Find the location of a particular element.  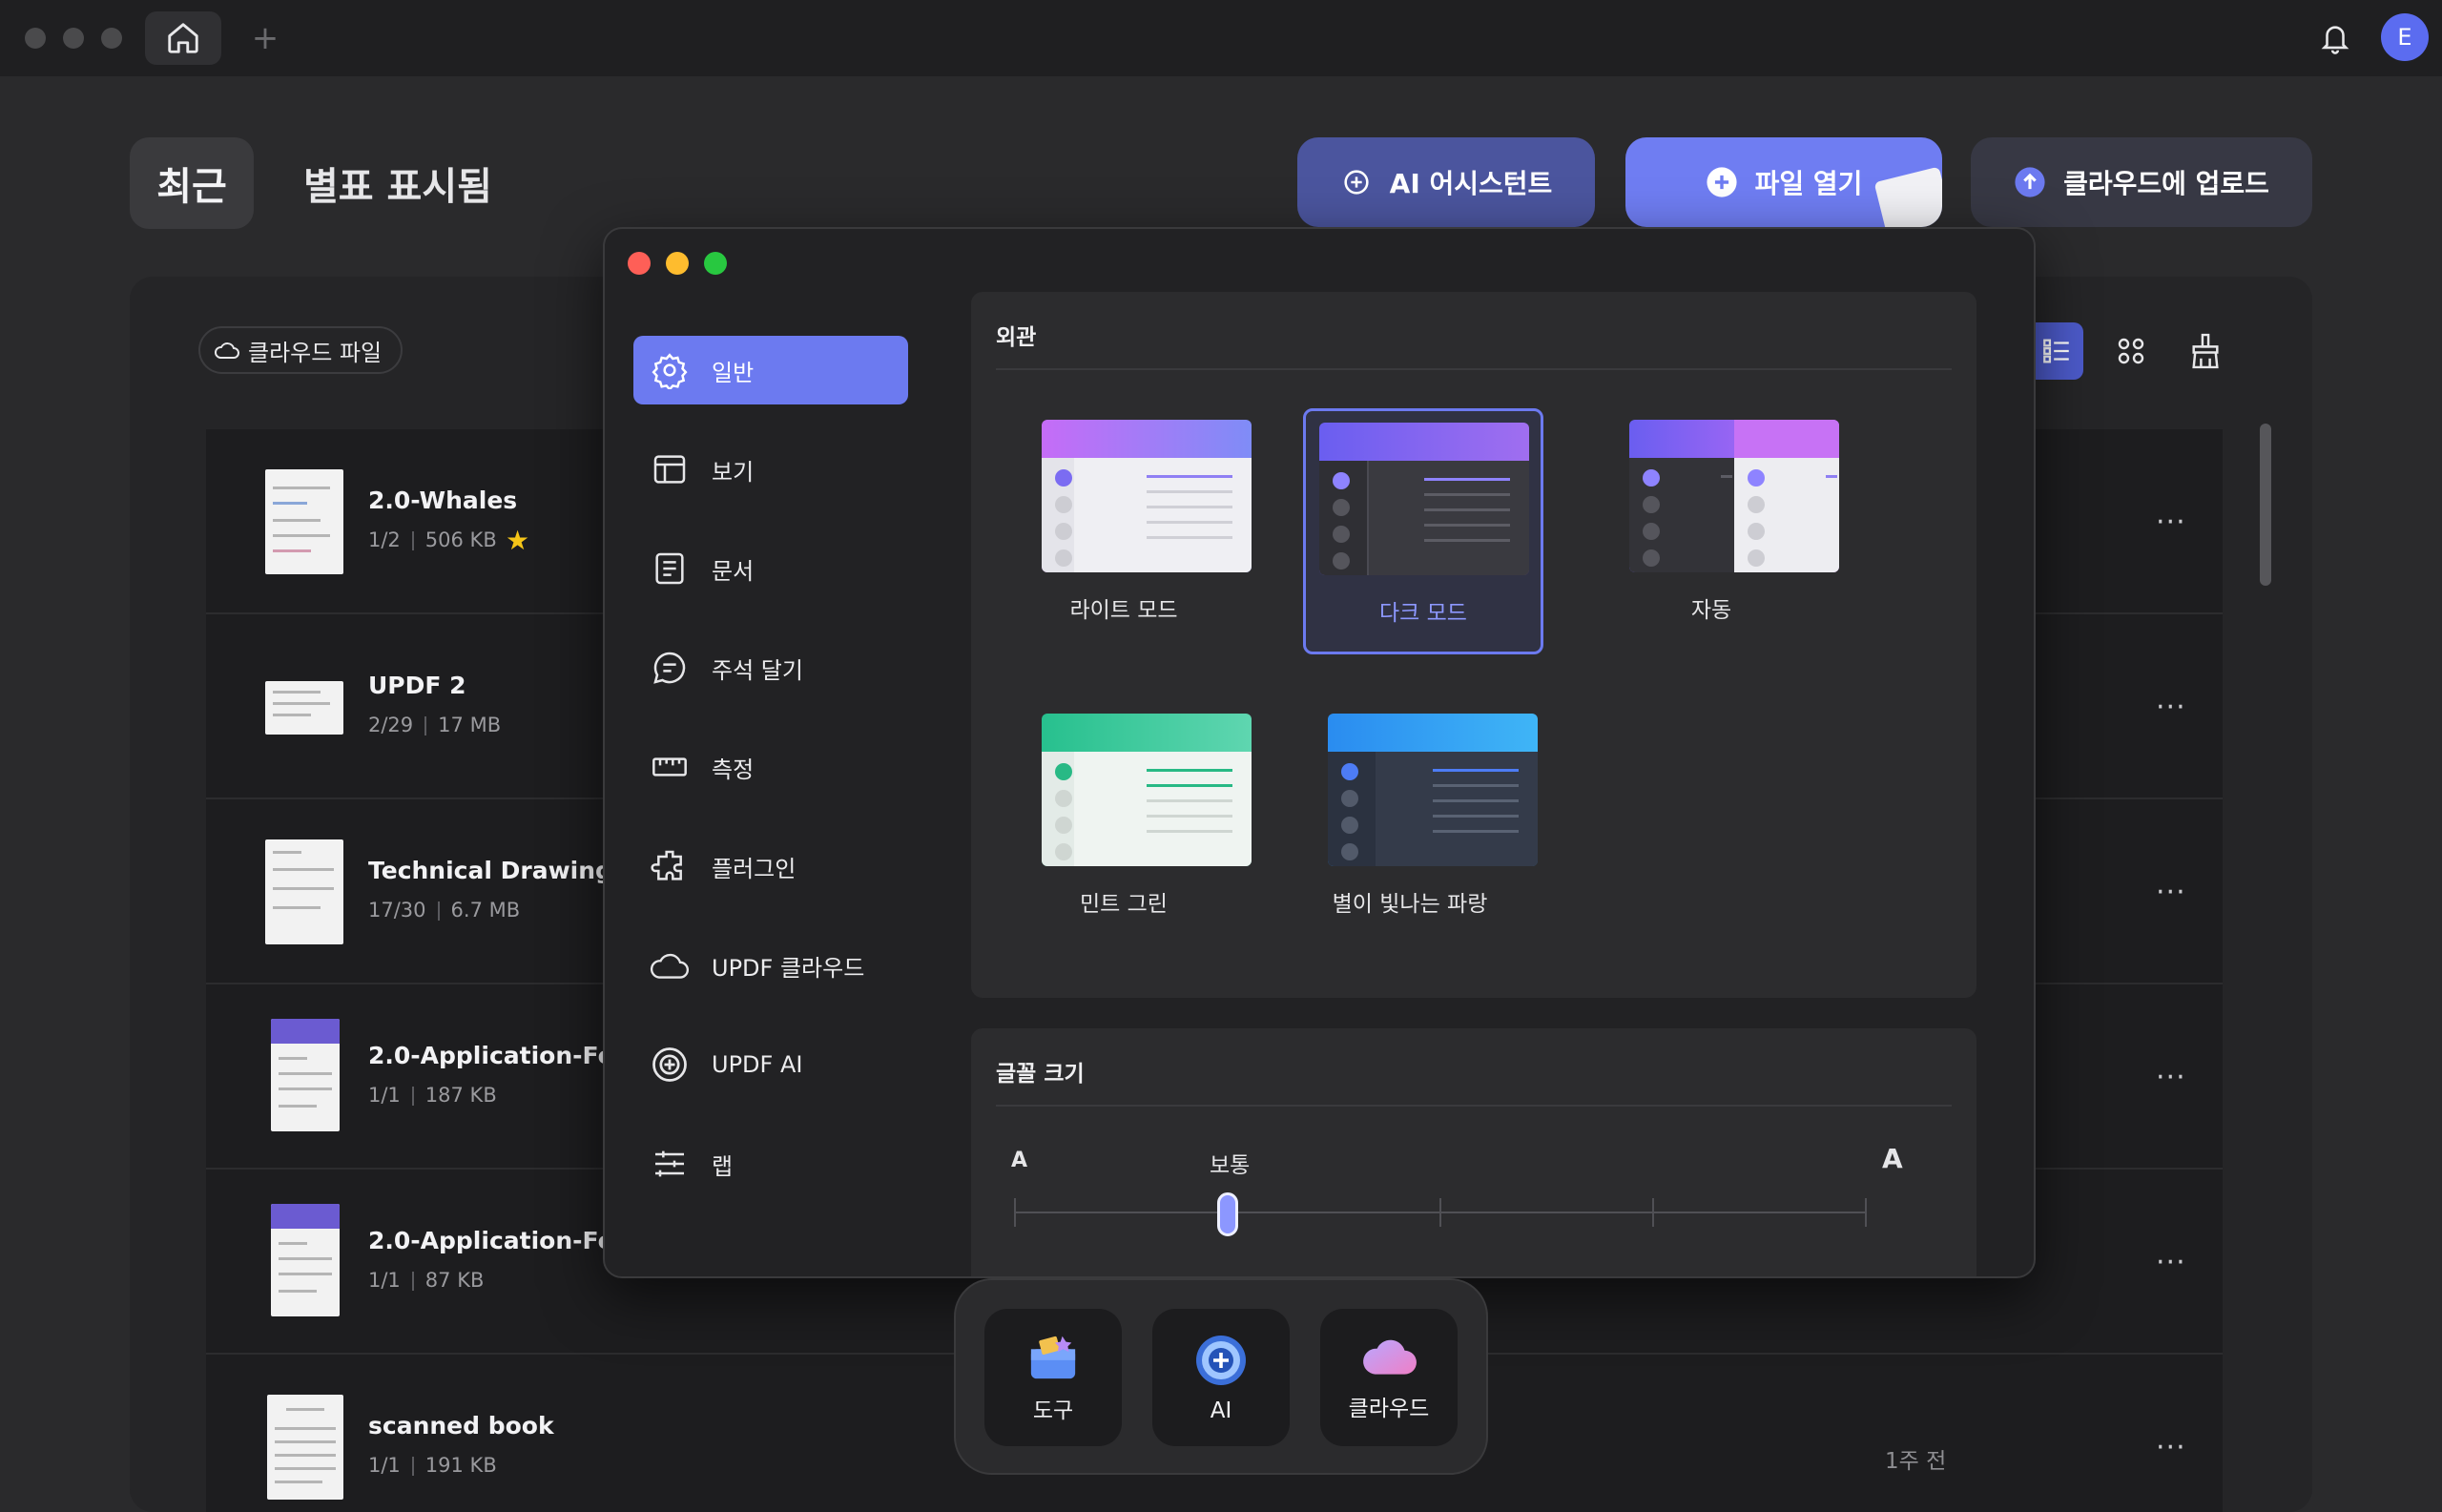

upload-cloud-button: 클라우드에 업로드 is located at coordinates (2141, 182).